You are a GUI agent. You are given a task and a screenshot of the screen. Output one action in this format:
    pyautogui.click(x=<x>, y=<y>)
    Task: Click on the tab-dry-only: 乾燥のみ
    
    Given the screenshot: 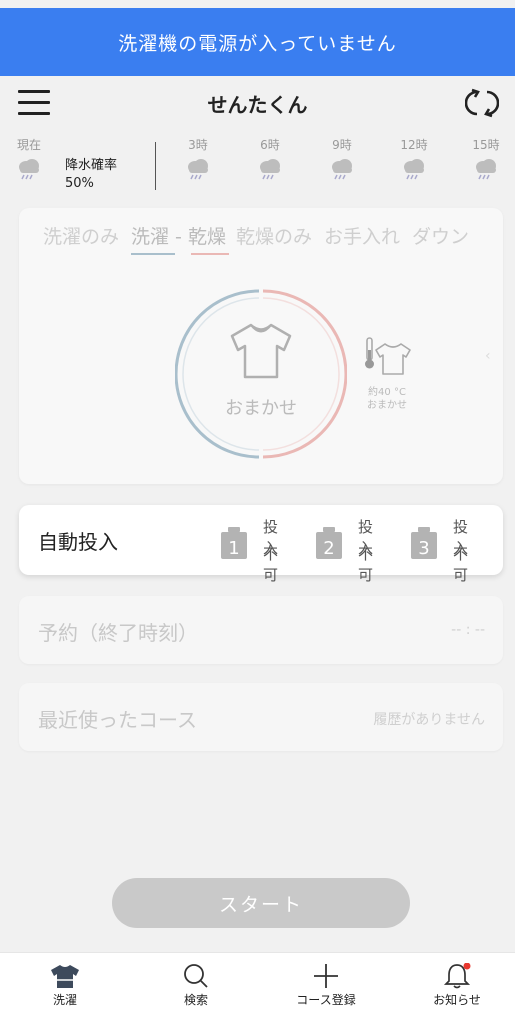 What is the action you would take?
    pyautogui.click(x=274, y=235)
    